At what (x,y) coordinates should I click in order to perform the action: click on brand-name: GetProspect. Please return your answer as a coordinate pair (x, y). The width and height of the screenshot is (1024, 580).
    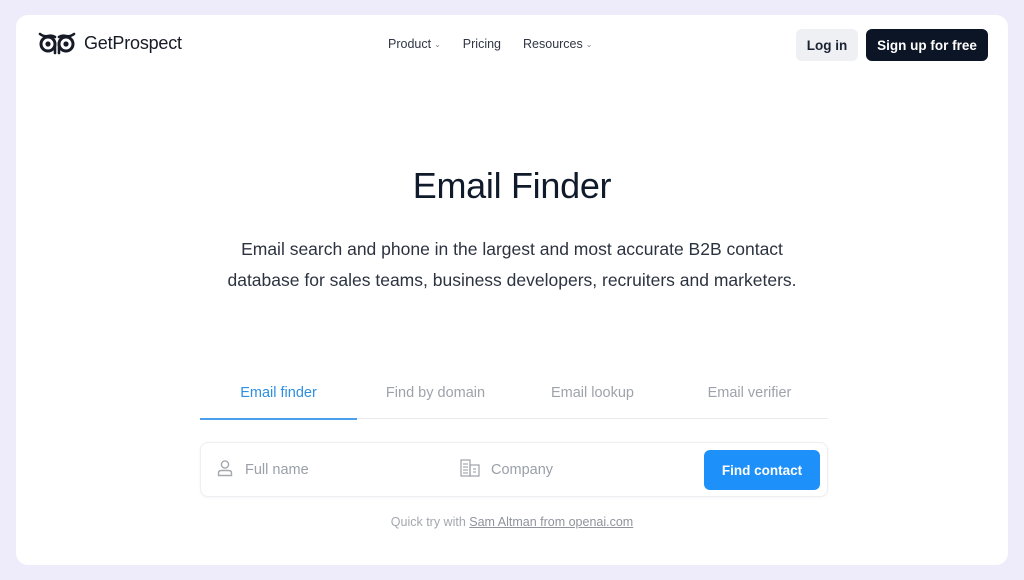
    Looking at the image, I should click on (133, 42).